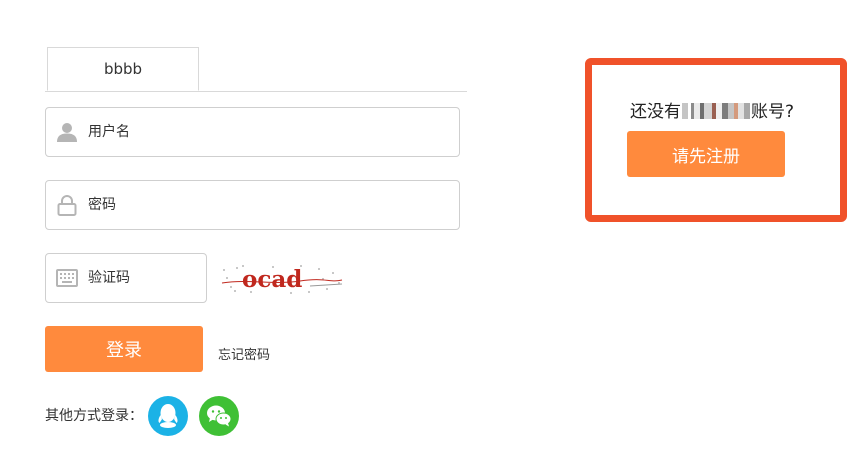 The width and height of the screenshot is (860, 454). I want to click on captcha-graphic: ocad, so click(282, 279).